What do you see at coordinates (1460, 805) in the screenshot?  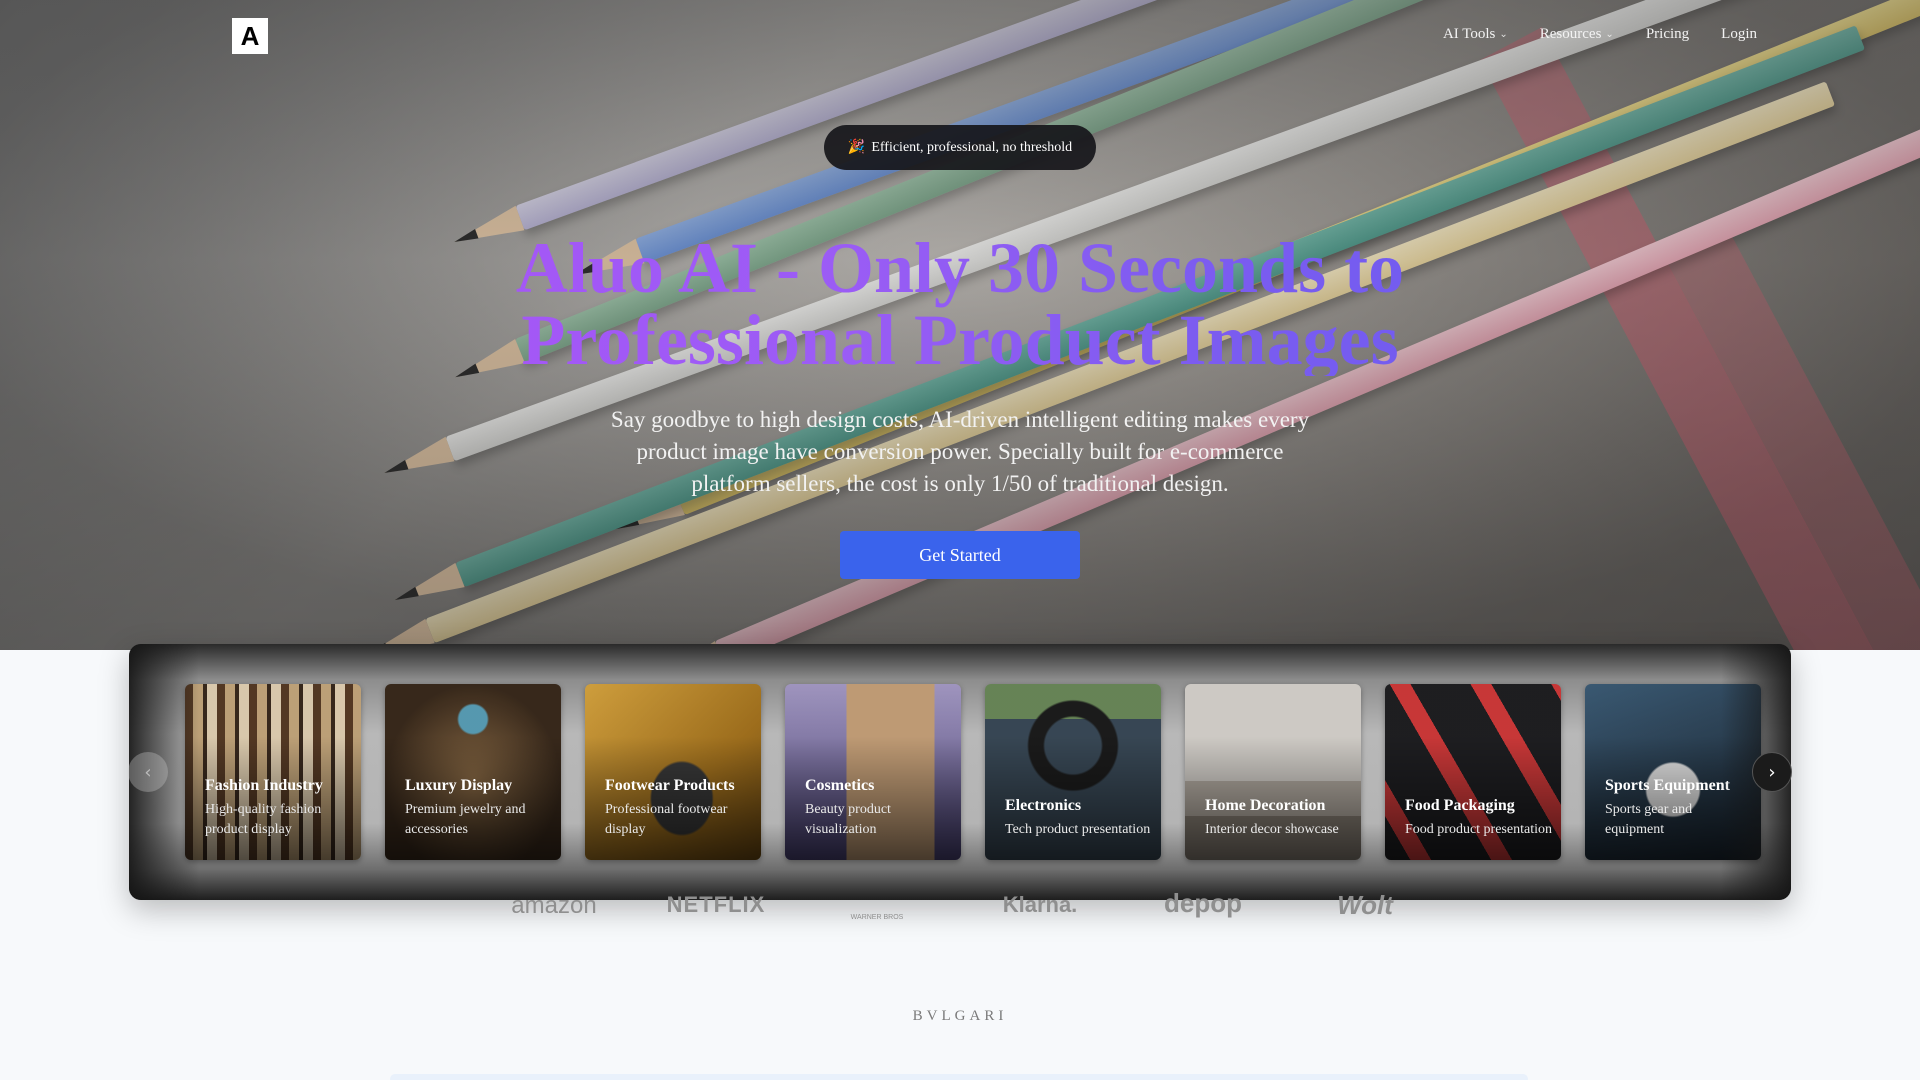 I see `card-title: Food Packaging` at bounding box center [1460, 805].